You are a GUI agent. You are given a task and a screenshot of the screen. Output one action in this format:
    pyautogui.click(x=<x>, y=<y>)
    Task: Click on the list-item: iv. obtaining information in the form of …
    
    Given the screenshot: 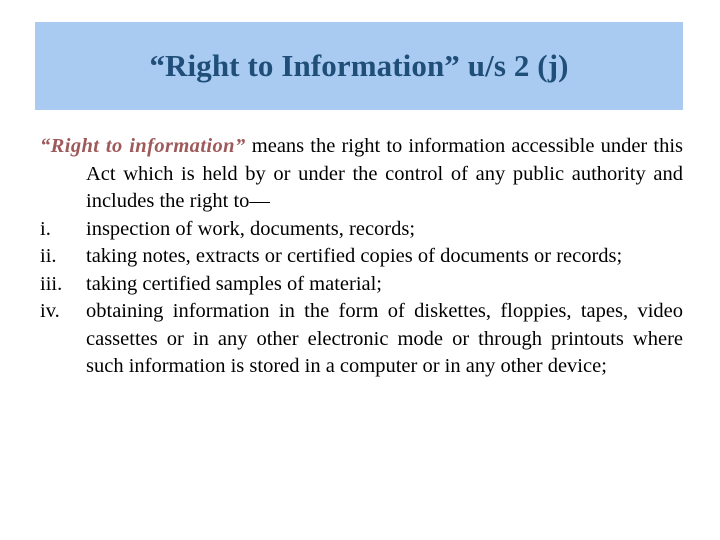 What is the action you would take?
    pyautogui.click(x=361, y=339)
    